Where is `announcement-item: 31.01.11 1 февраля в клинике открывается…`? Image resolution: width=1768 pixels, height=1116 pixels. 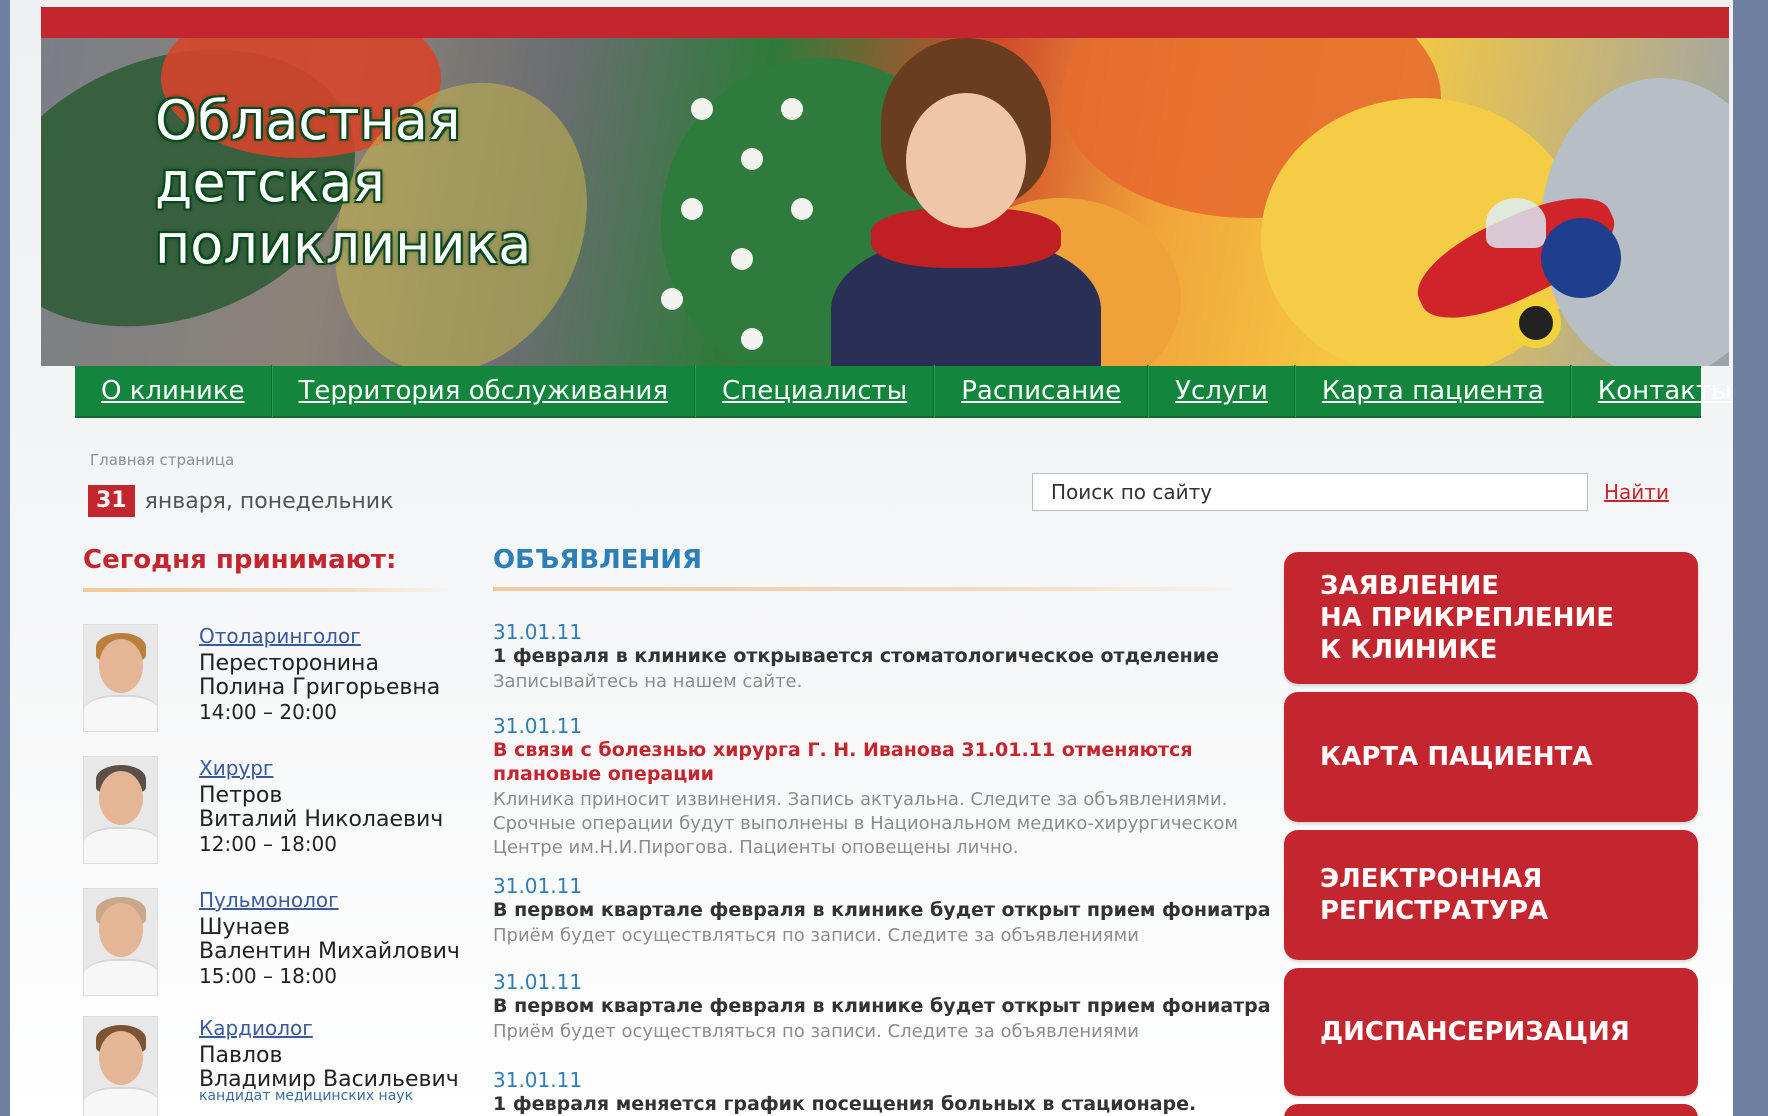 announcement-item: 31.01.11 1 февраля в клинике открывается… is located at coordinates (883, 657).